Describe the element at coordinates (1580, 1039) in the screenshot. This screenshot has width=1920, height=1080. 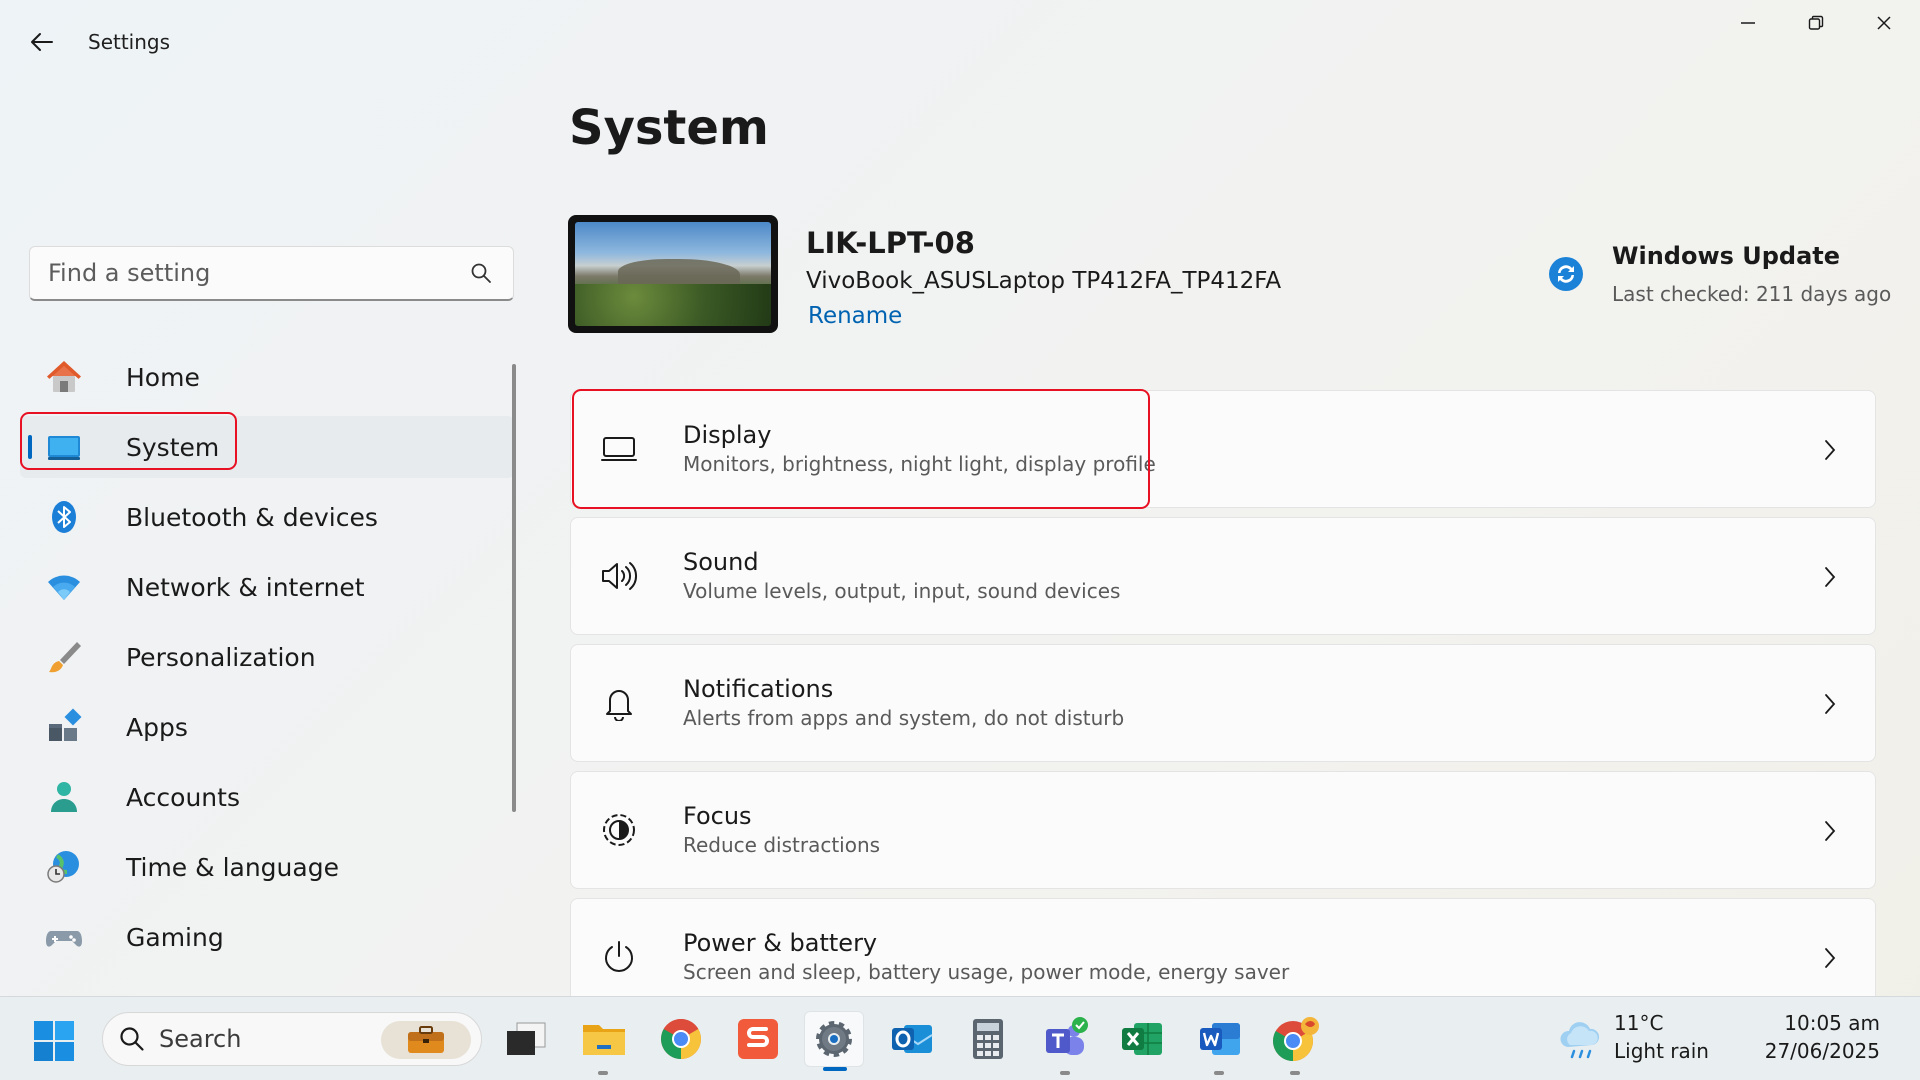
I see `cloud-rain-icon` at that location.